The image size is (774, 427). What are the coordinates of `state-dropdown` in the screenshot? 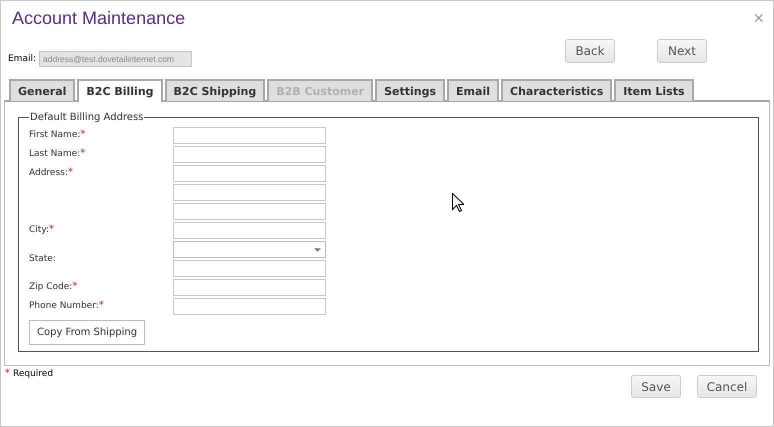 It's located at (249, 249).